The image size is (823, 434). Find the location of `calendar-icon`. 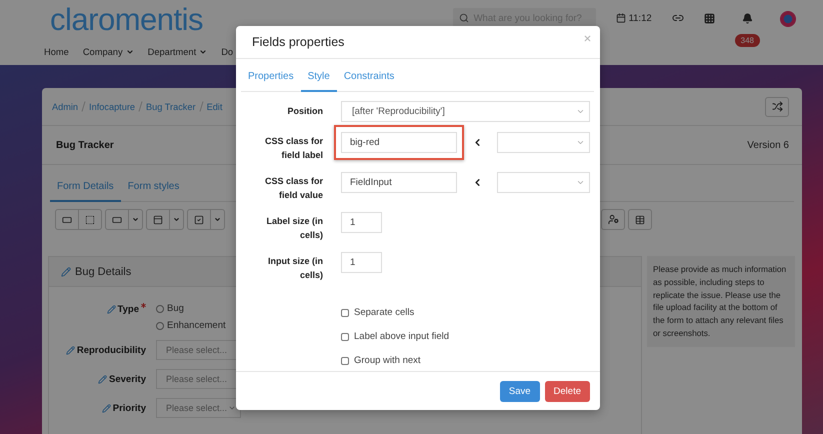

calendar-icon is located at coordinates (621, 18).